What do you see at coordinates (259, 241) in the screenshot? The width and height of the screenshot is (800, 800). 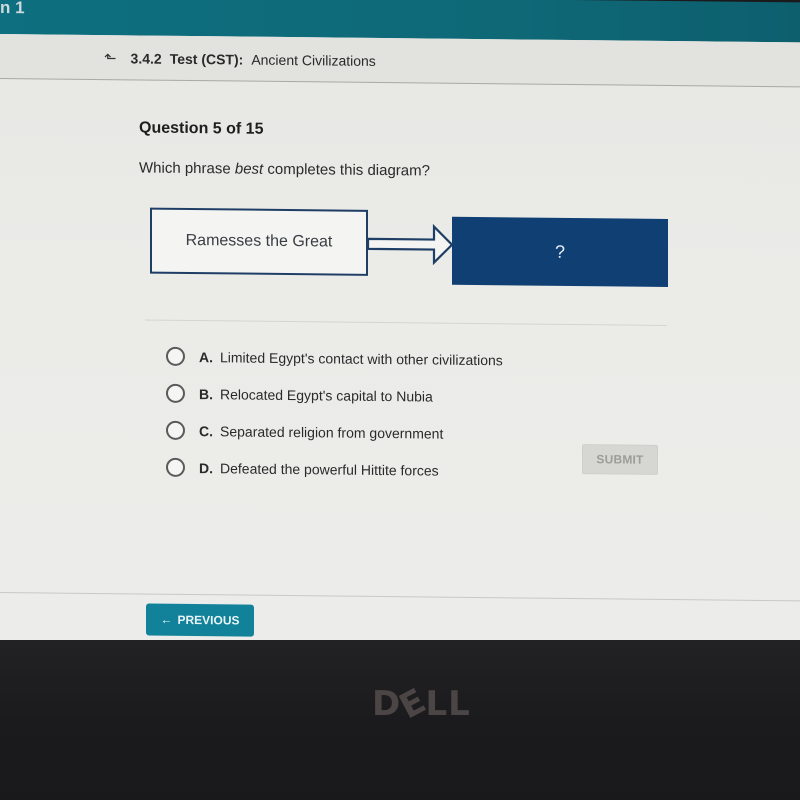 I see `diagram-cause-box: Ramesses the Great` at bounding box center [259, 241].